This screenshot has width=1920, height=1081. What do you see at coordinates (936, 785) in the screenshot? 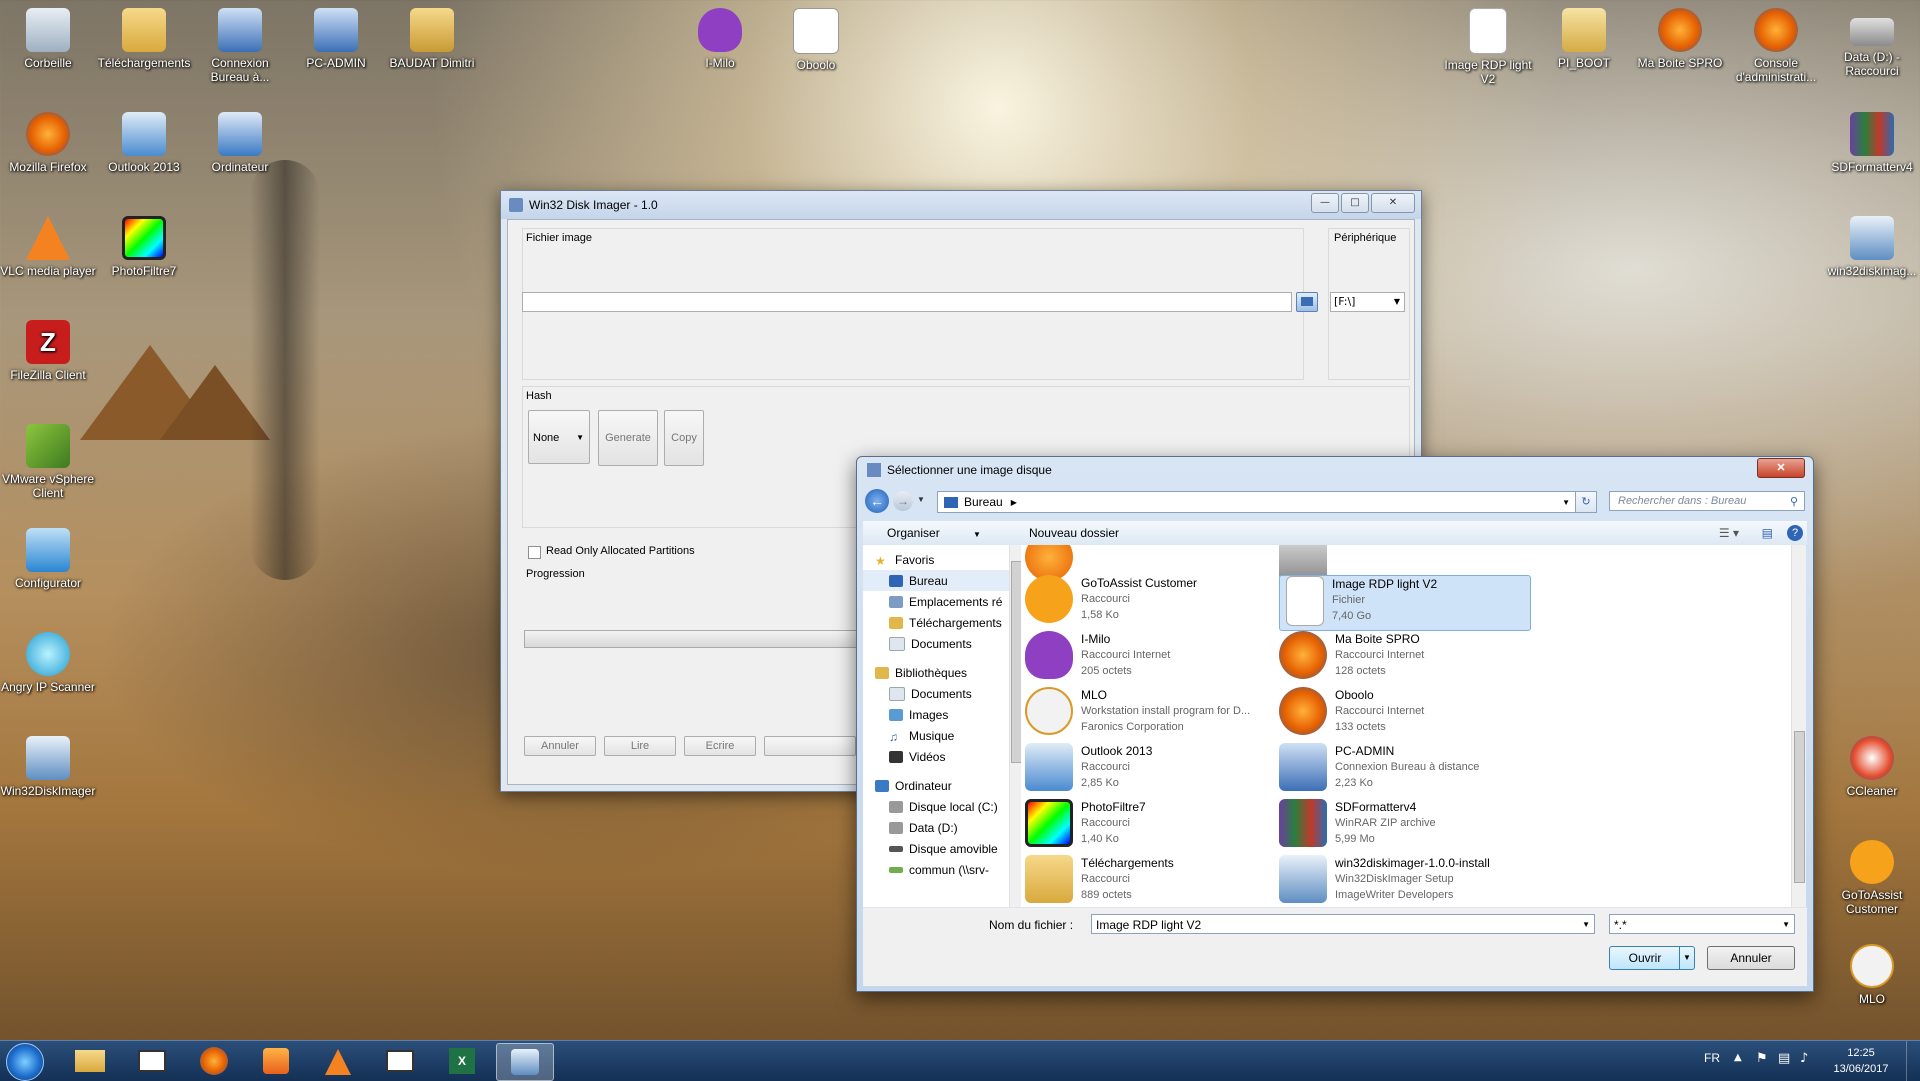
I see `nav-computer: Ordinateur` at bounding box center [936, 785].